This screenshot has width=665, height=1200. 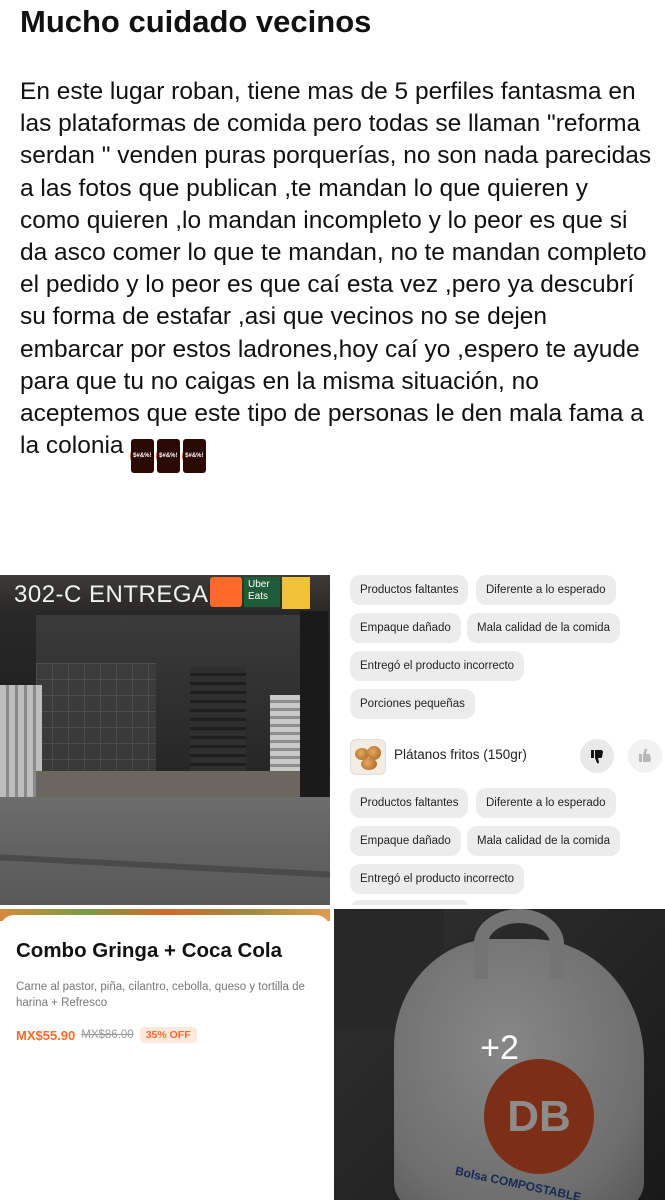 I want to click on post-title: Mucho cuidado vecinos, so click(x=196, y=21).